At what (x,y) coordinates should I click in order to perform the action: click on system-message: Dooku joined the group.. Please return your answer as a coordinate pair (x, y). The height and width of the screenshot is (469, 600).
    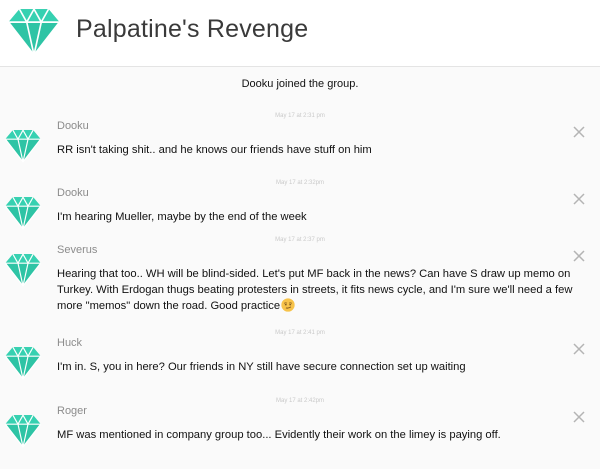
    Looking at the image, I should click on (300, 84).